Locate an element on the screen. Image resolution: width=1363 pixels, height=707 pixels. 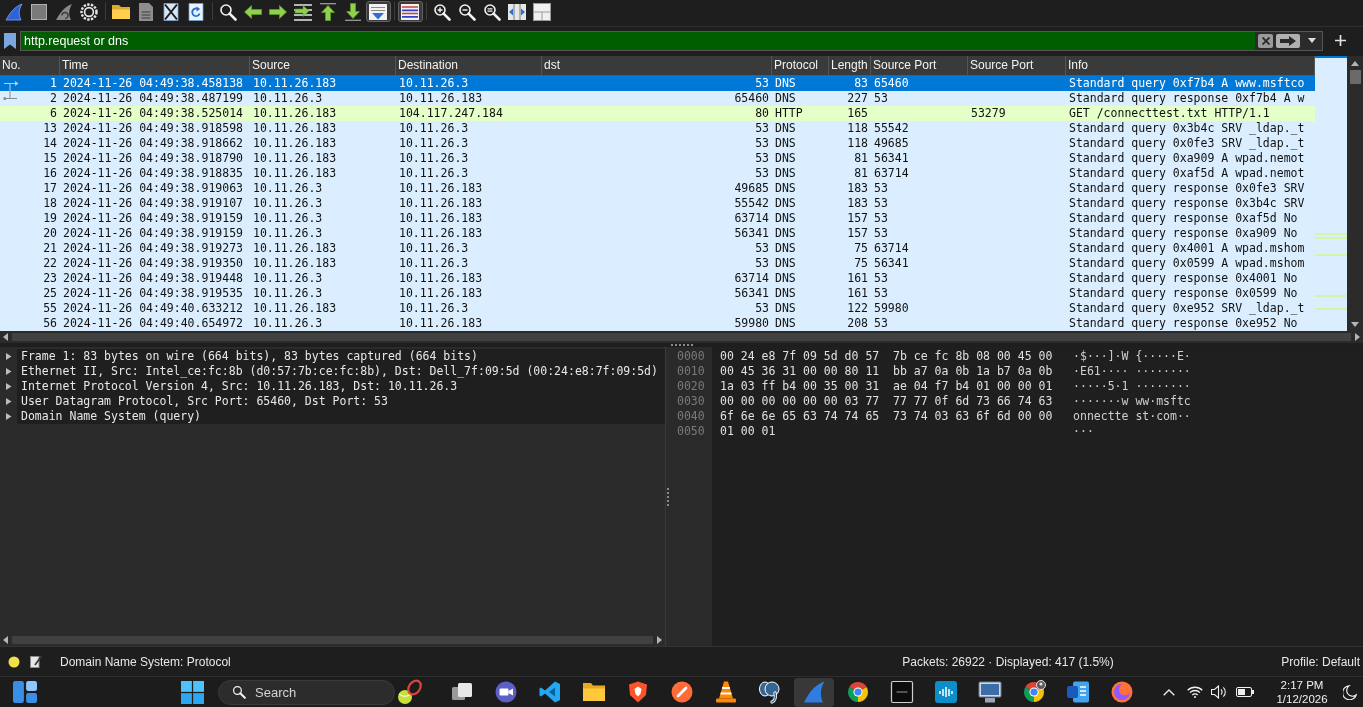
four-squares-icon is located at coordinates (192, 692).